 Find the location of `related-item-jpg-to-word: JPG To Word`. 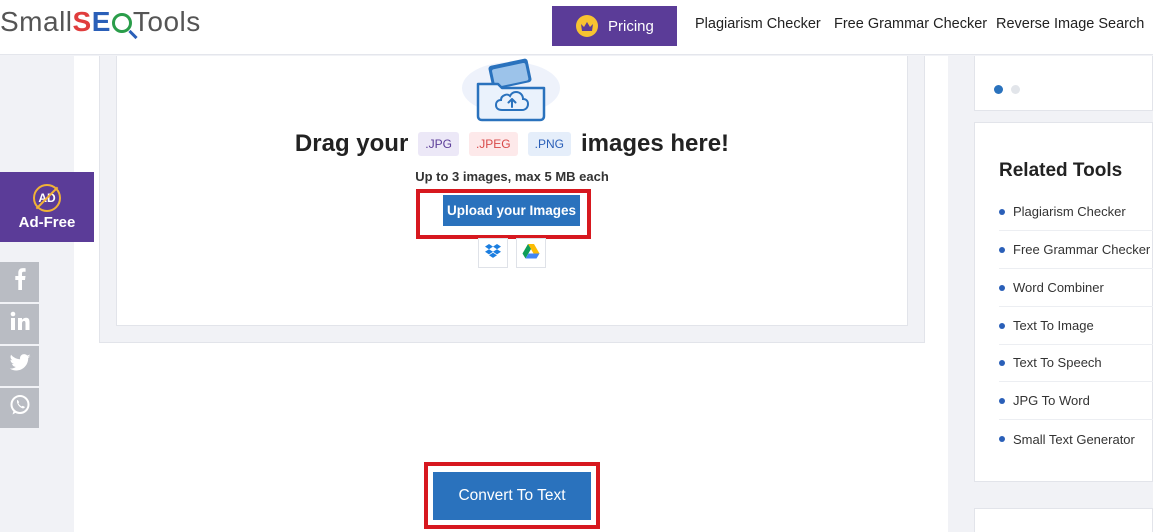

related-item-jpg-to-word: JPG To Word is located at coordinates (1076, 401).